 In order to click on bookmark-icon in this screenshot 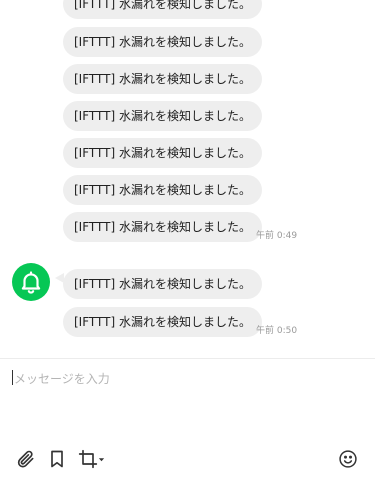, I will do `click(57, 459)`.